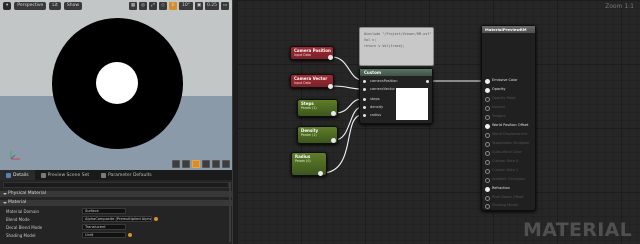 Image resolution: width=640 pixels, height=244 pixels. I want to click on radius-output-pin, so click(320, 173).